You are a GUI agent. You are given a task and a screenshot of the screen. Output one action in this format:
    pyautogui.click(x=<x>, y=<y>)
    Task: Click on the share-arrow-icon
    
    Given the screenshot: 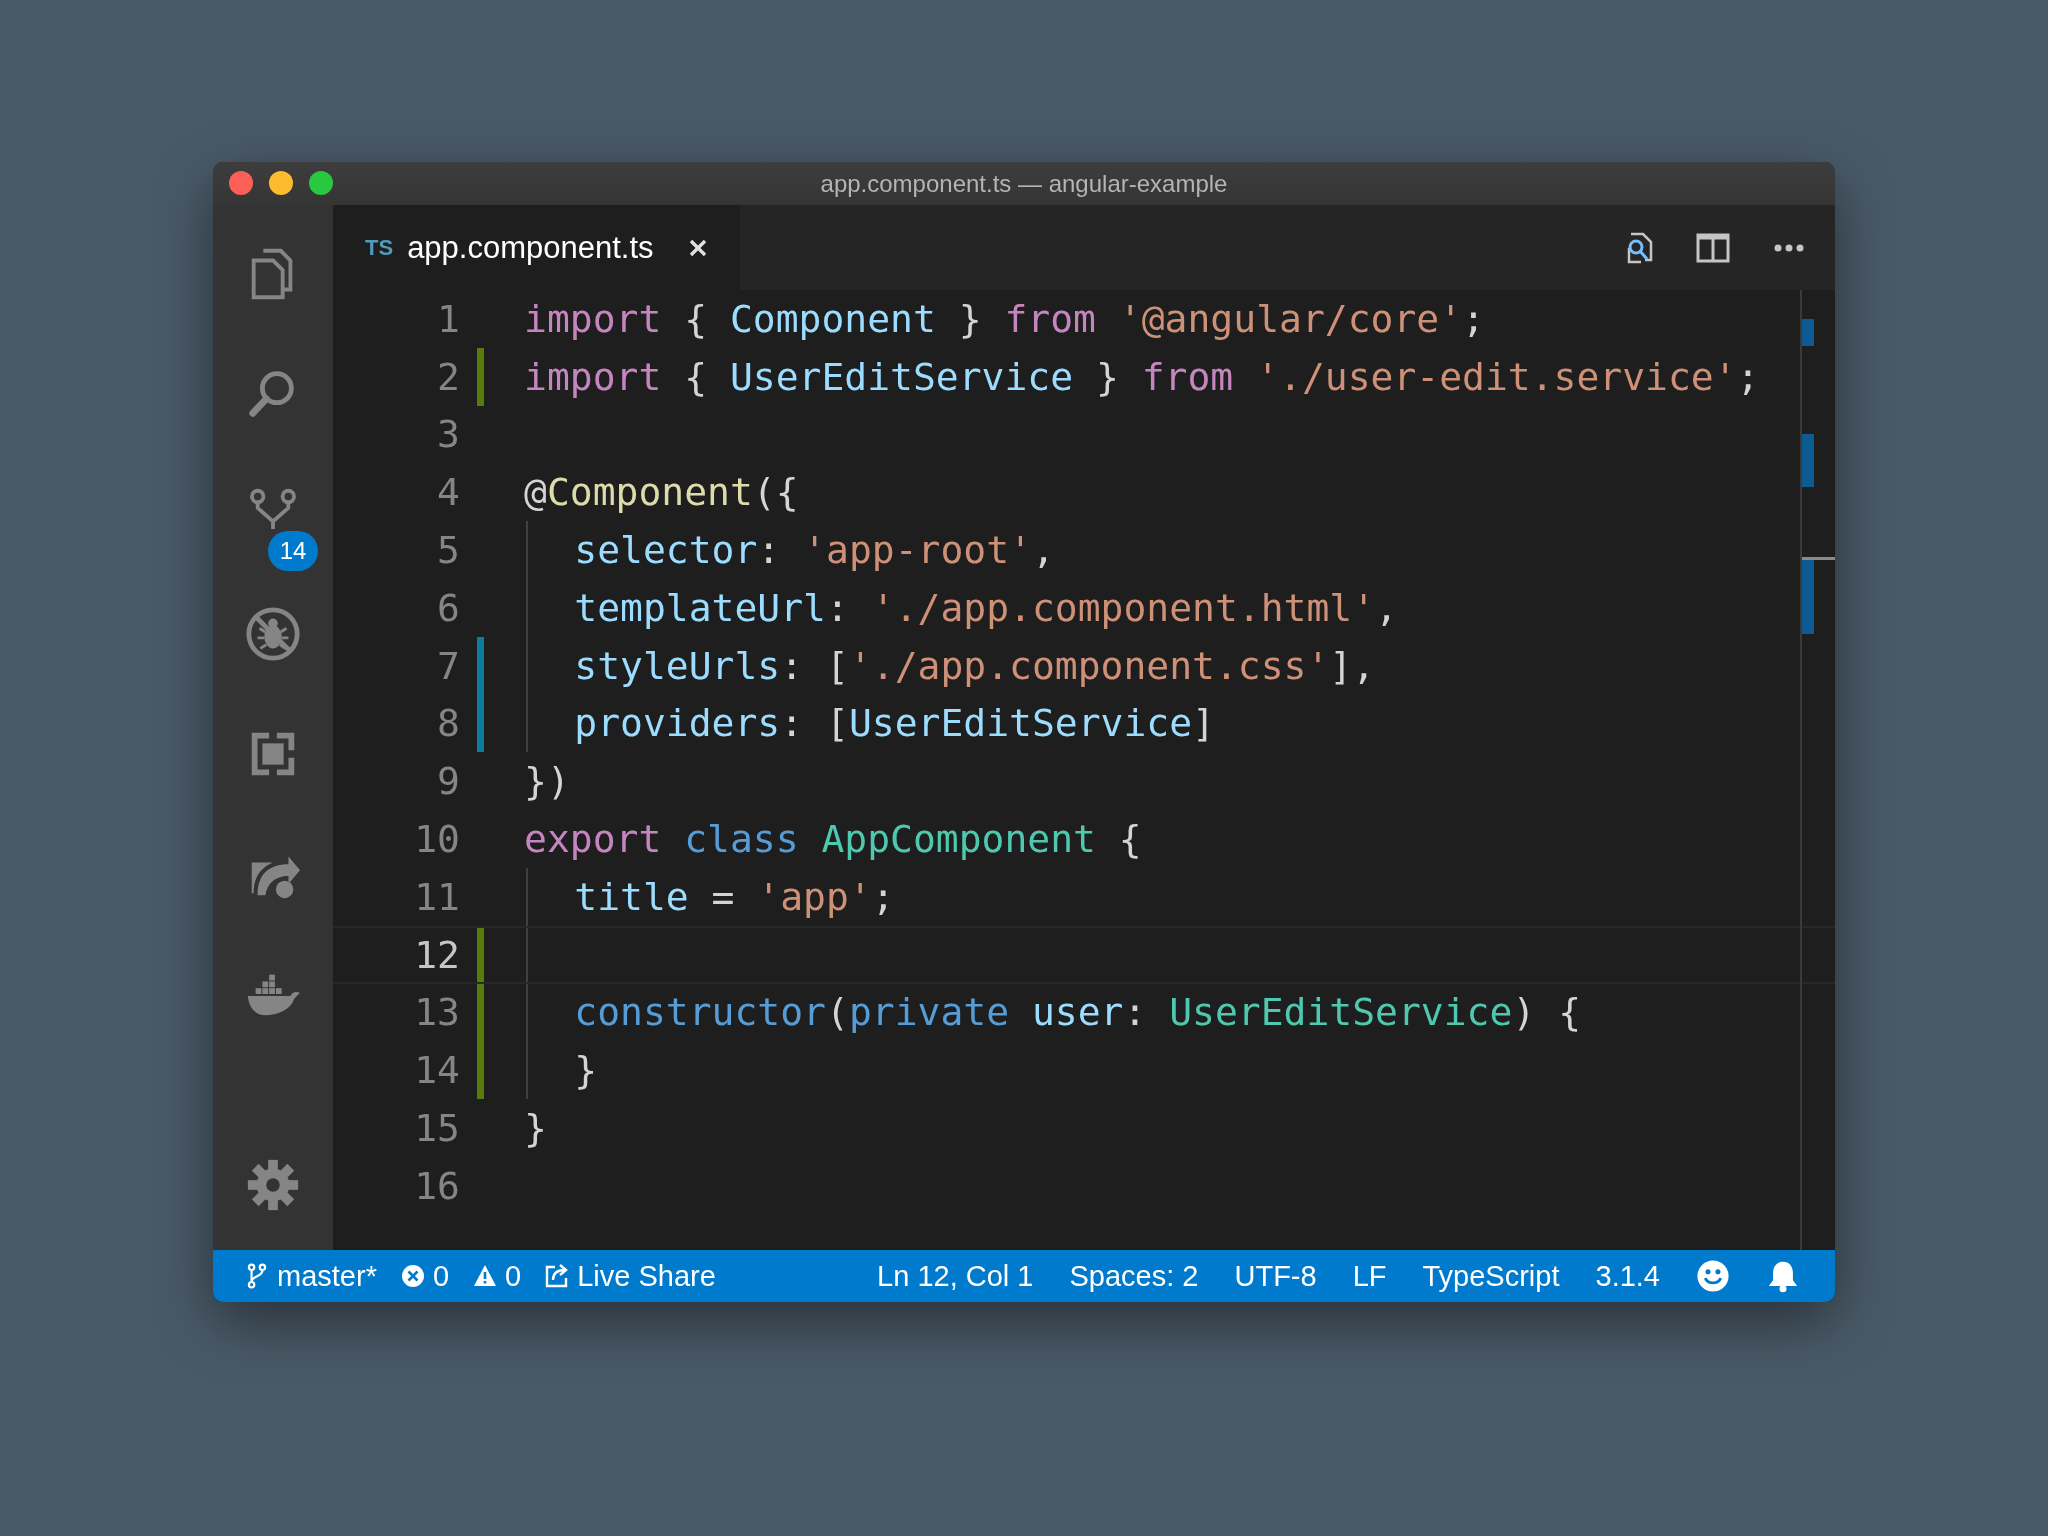 What is the action you would take?
    pyautogui.click(x=557, y=1276)
    